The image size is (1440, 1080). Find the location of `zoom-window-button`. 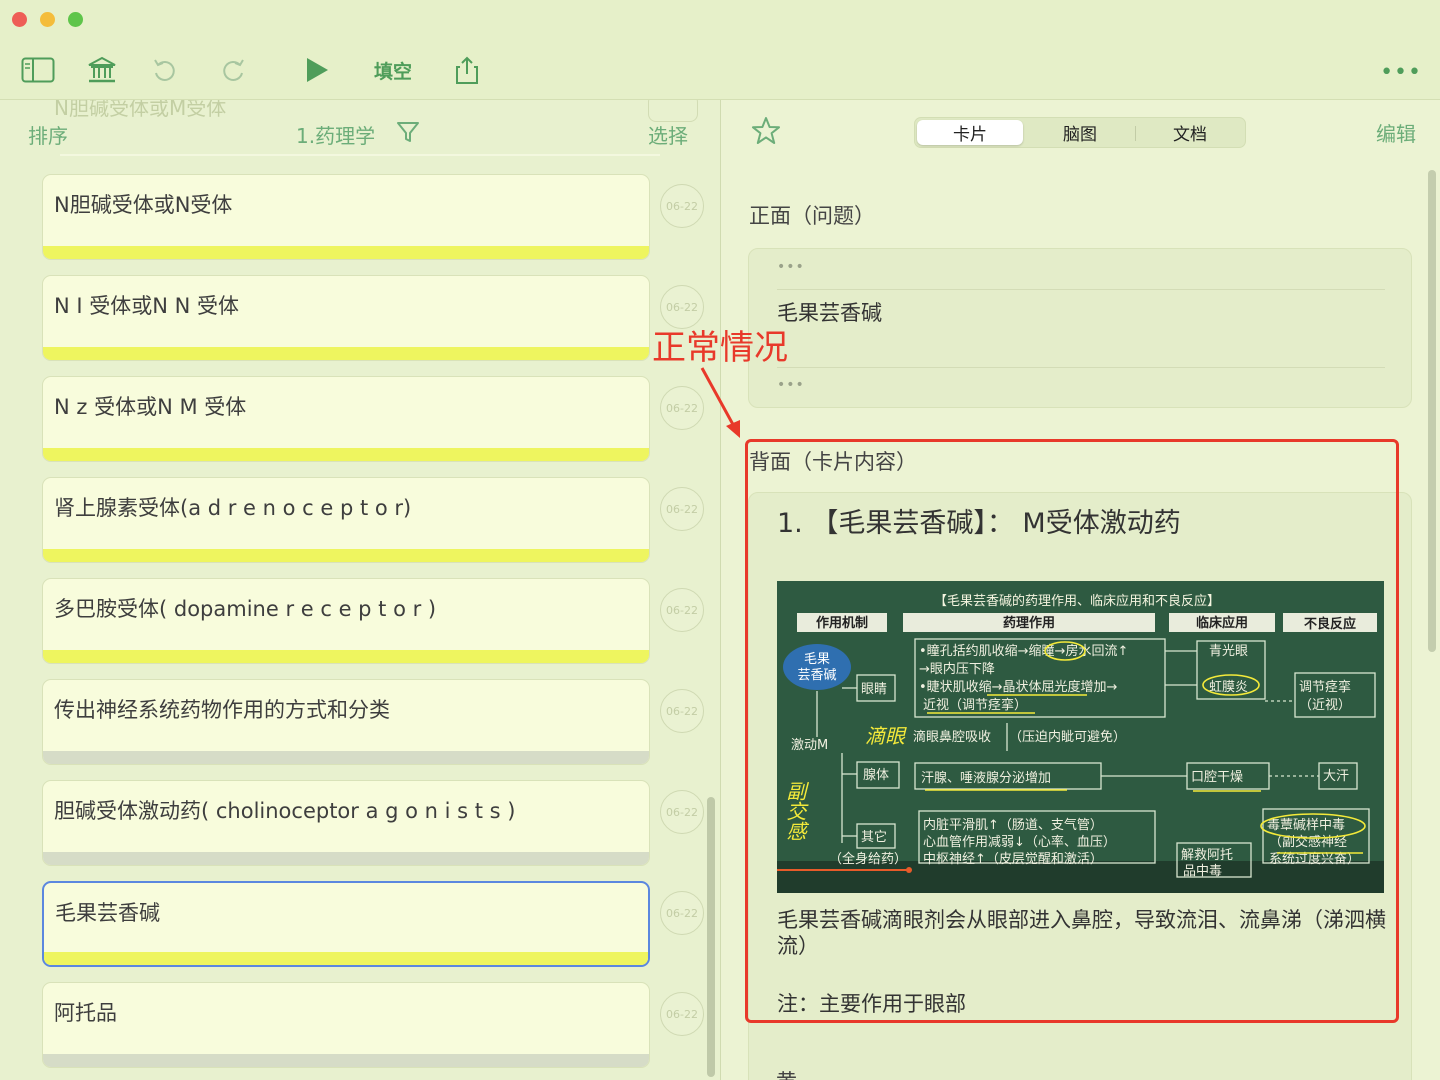

zoom-window-button is located at coordinates (75, 19).